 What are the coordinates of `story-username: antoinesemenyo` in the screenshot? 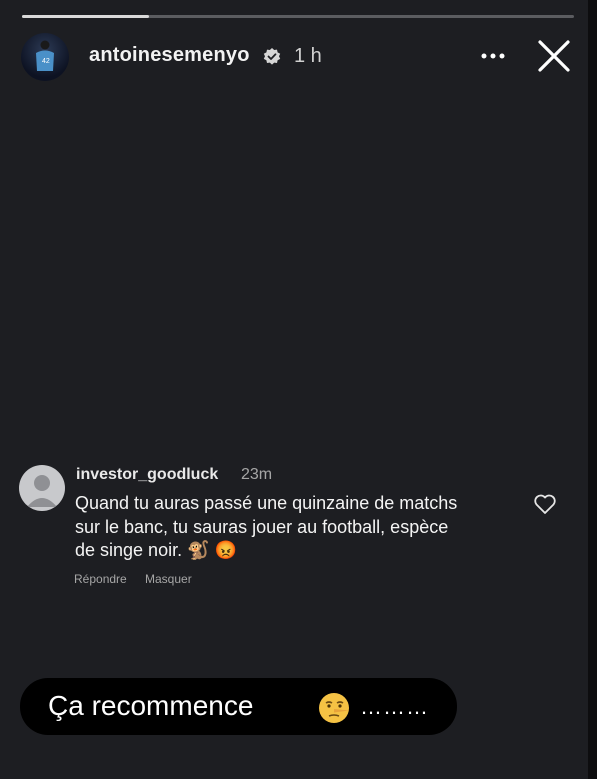 It's located at (169, 55).